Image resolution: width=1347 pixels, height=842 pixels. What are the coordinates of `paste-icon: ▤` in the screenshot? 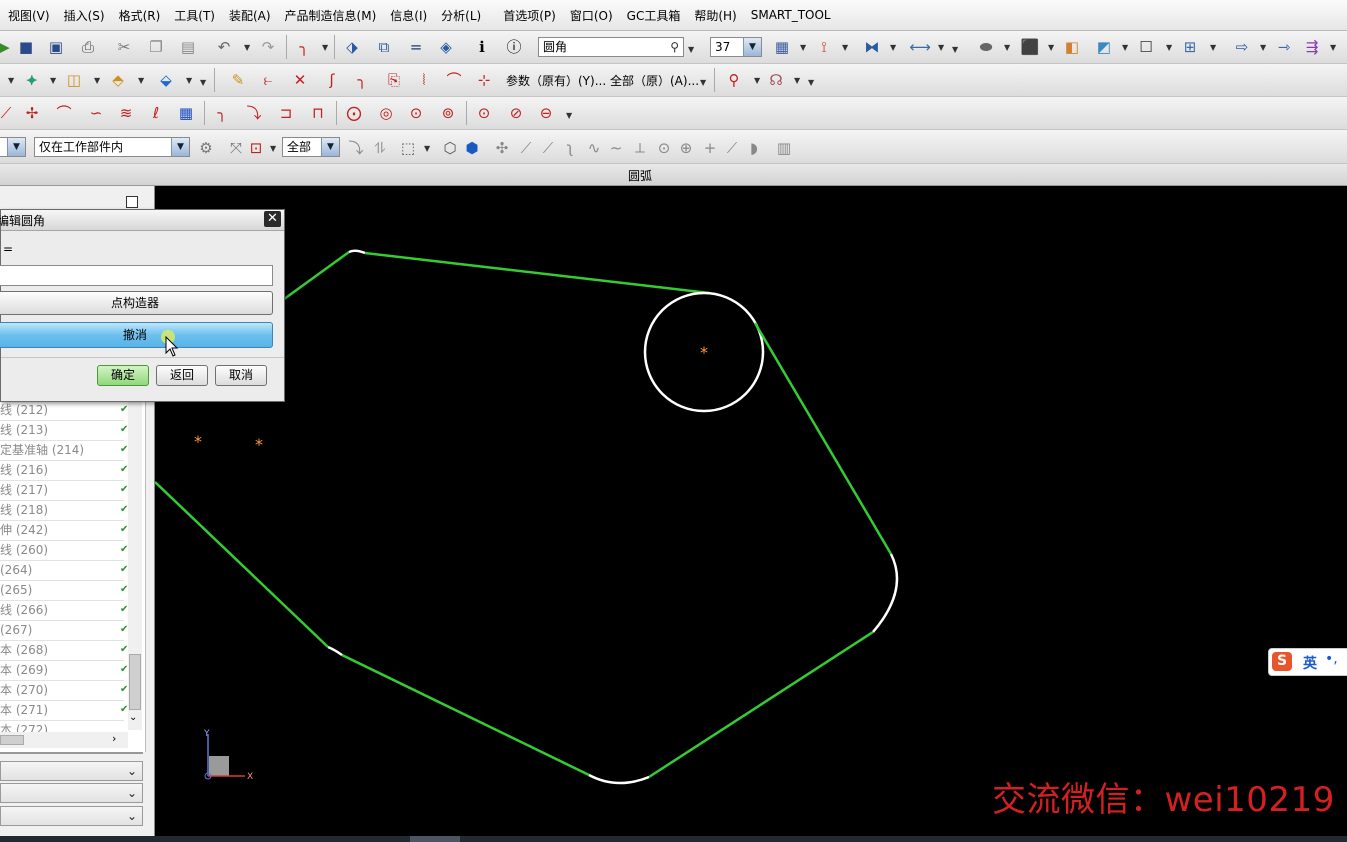 It's located at (188, 47).